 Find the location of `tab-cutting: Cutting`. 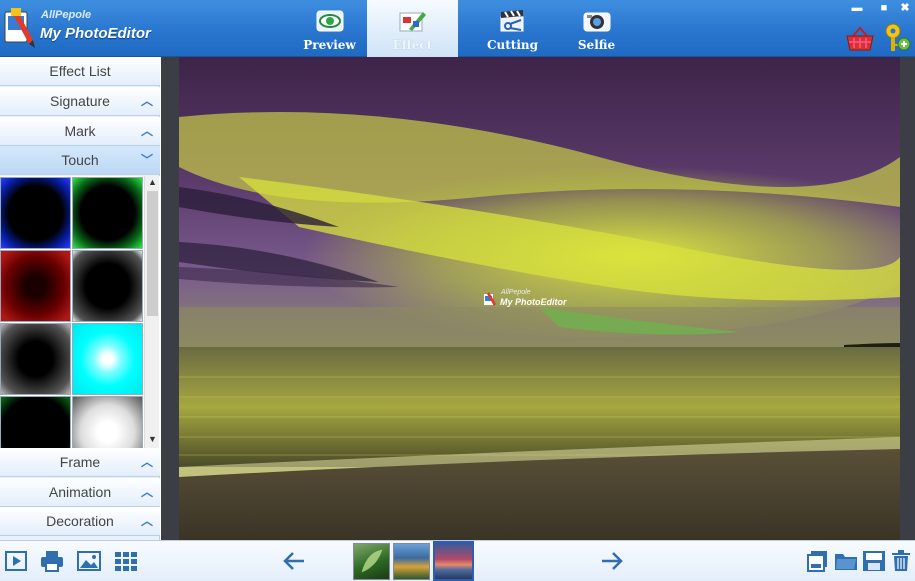

tab-cutting: Cutting is located at coordinates (512, 28).